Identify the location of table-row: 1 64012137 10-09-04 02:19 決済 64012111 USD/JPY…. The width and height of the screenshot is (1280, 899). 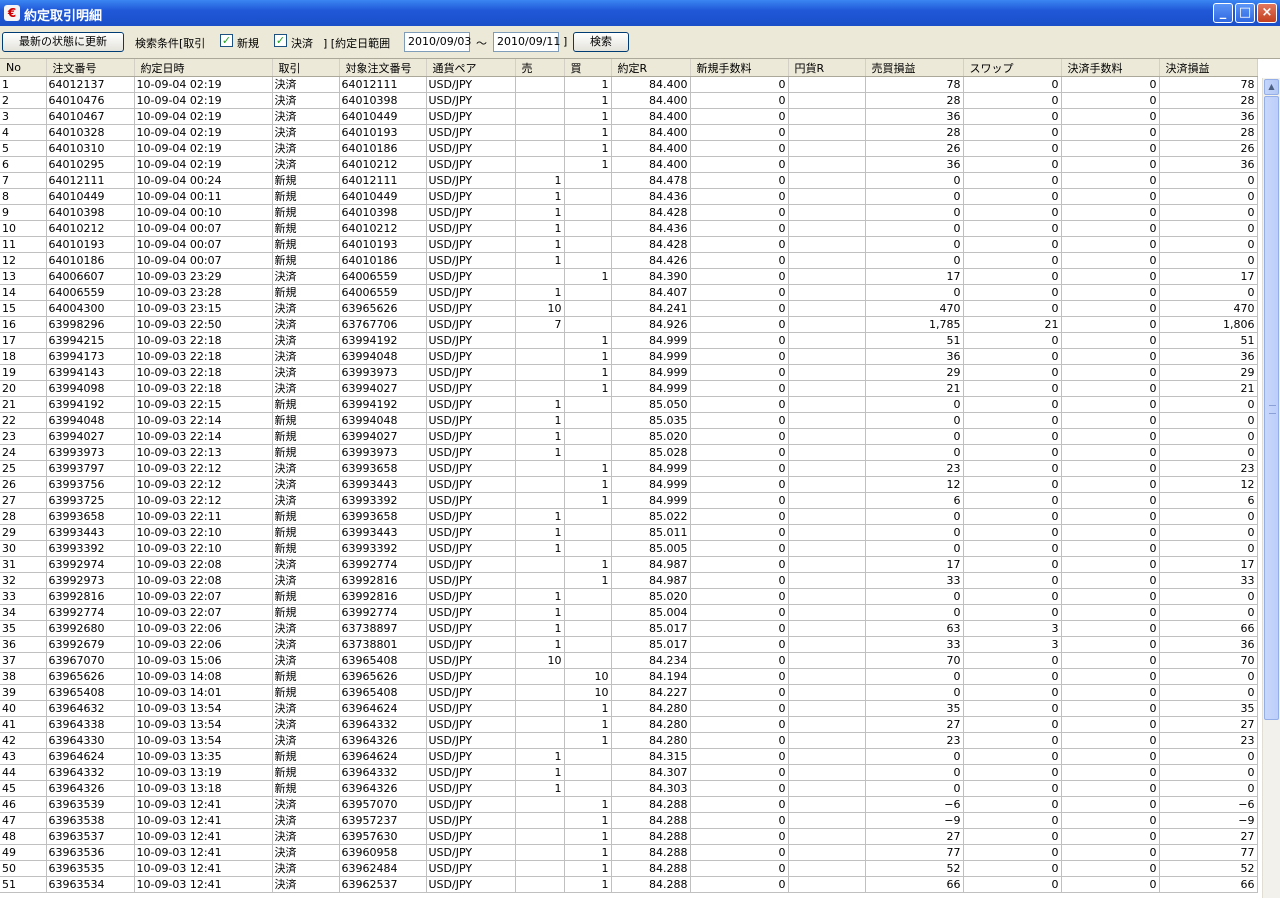
(629, 84).